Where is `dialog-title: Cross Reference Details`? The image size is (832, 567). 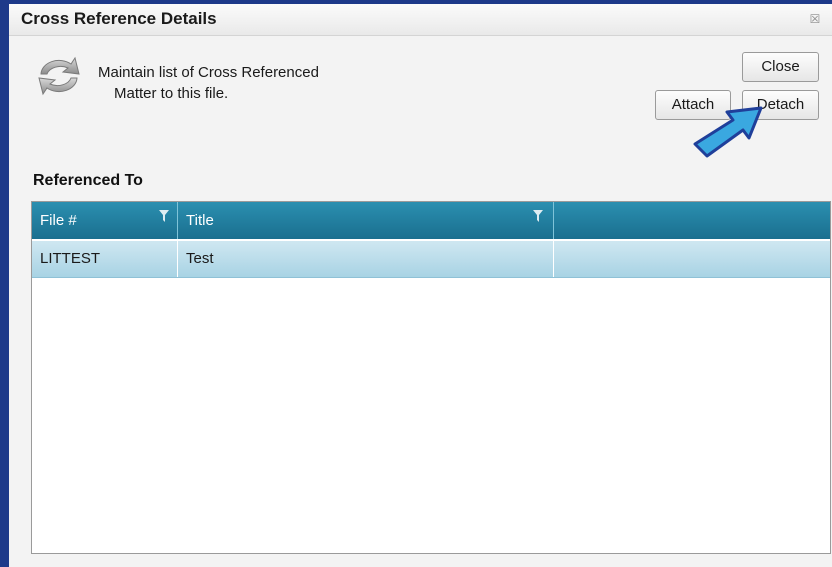
dialog-title: Cross Reference Details is located at coordinates (119, 18).